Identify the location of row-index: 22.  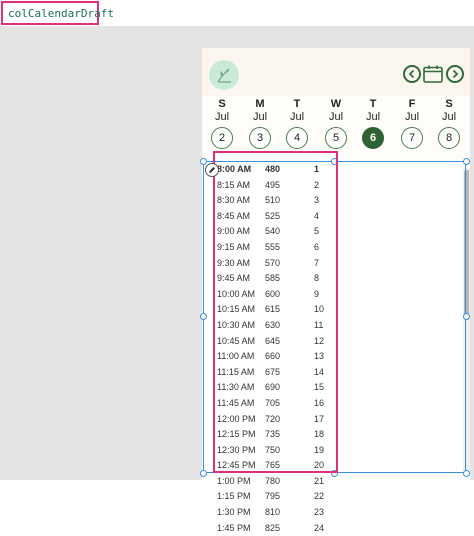
(319, 496).